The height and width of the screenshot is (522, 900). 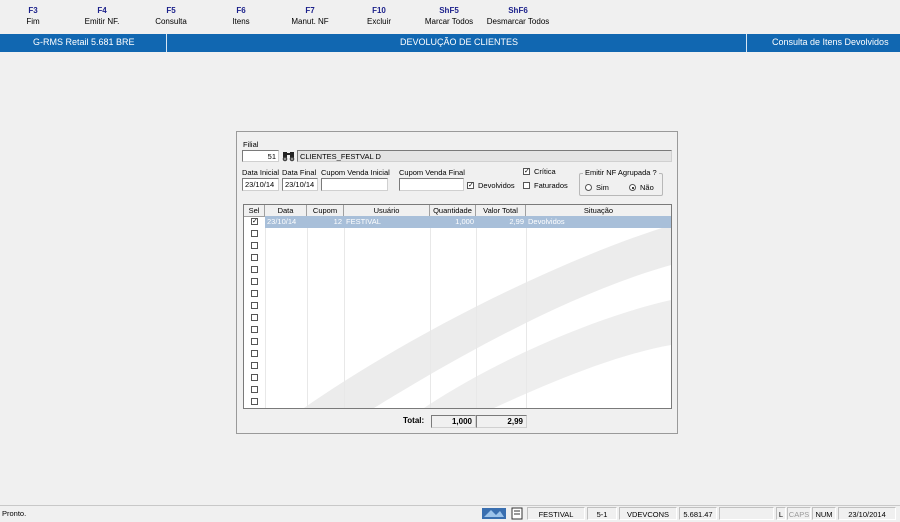 What do you see at coordinates (602, 187) in the screenshot?
I see `sim-label: Sim` at bounding box center [602, 187].